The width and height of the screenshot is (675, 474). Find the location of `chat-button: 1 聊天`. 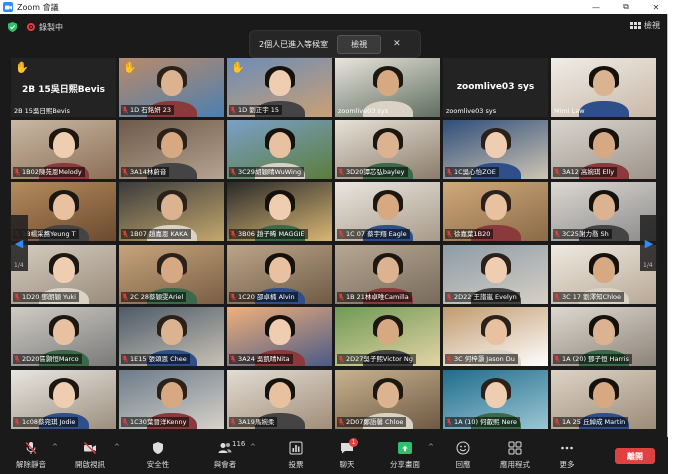

chat-button: 1 聊天 is located at coordinates (347, 454).